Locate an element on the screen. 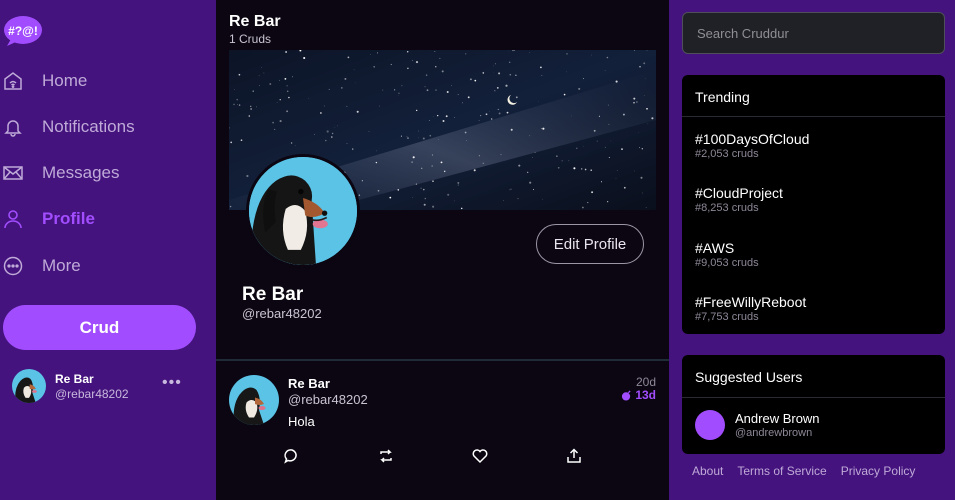 The width and height of the screenshot is (955, 500). nav-notifications: Notifications is located at coordinates (67, 127).